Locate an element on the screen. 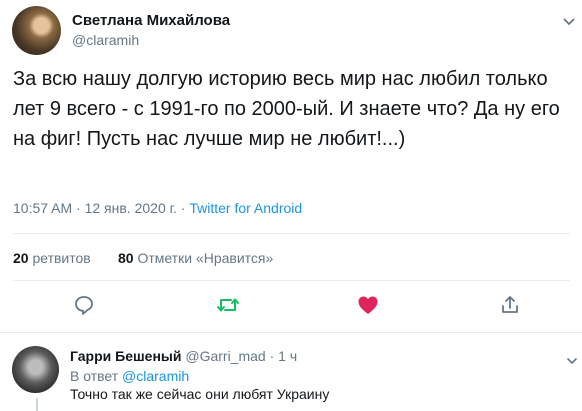 This screenshot has height=411, width=582. retweets-count: 20 is located at coordinates (21, 258).